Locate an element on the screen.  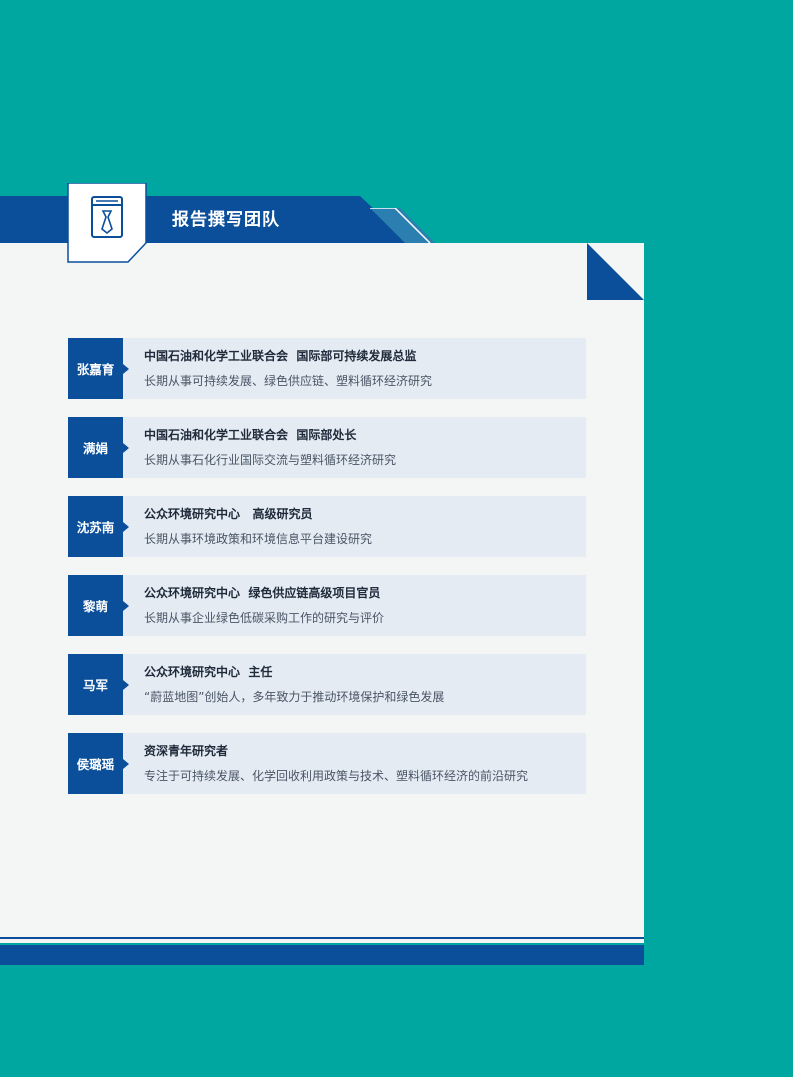
footer-divider is located at coordinates (322, 938).